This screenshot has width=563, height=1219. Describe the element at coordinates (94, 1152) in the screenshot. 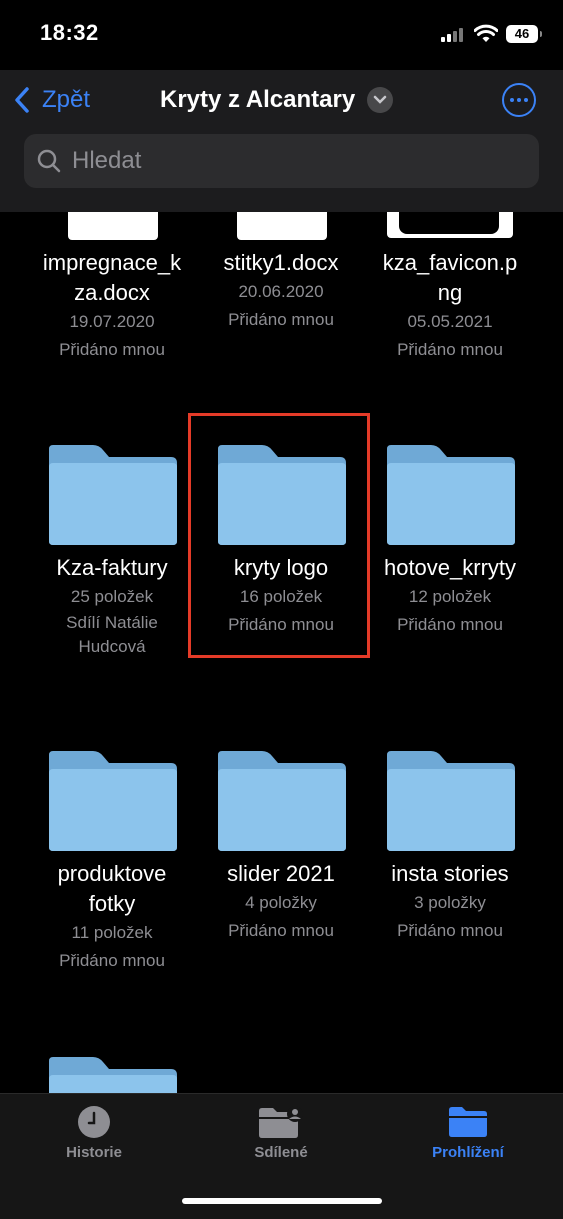

I see `tab-label: Historie` at that location.